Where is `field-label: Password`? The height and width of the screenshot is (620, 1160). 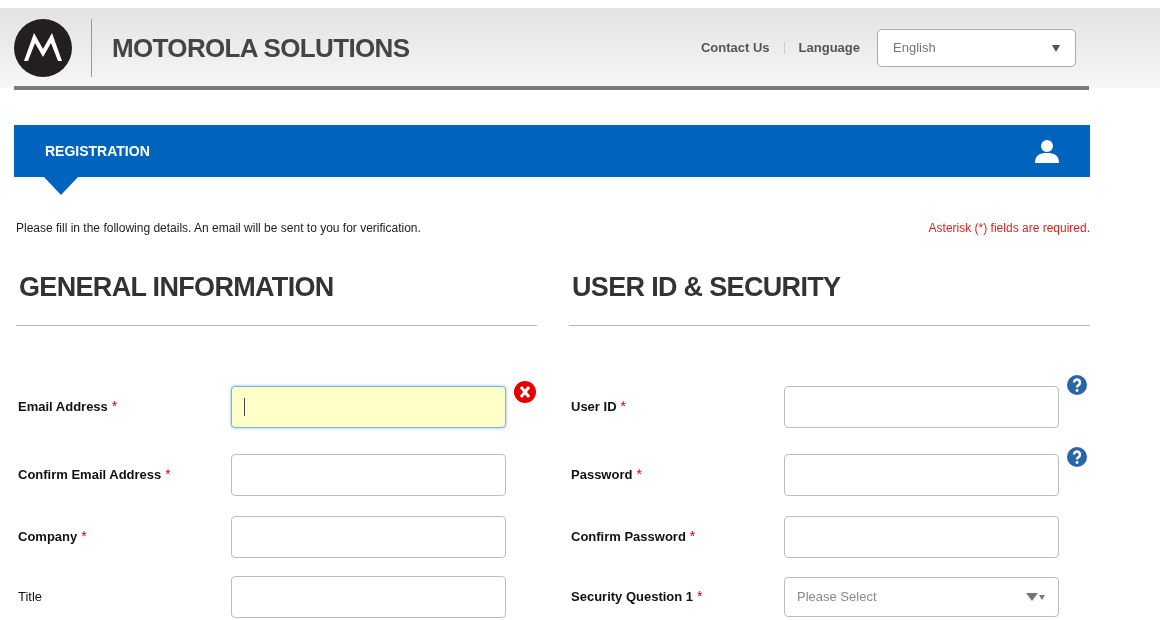 field-label: Password is located at coordinates (602, 474).